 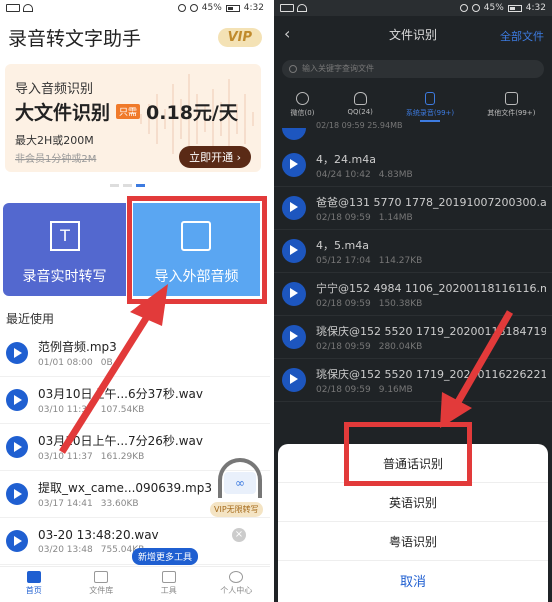 What do you see at coordinates (302, 8) in the screenshot?
I see `wifi-icon` at bounding box center [302, 8].